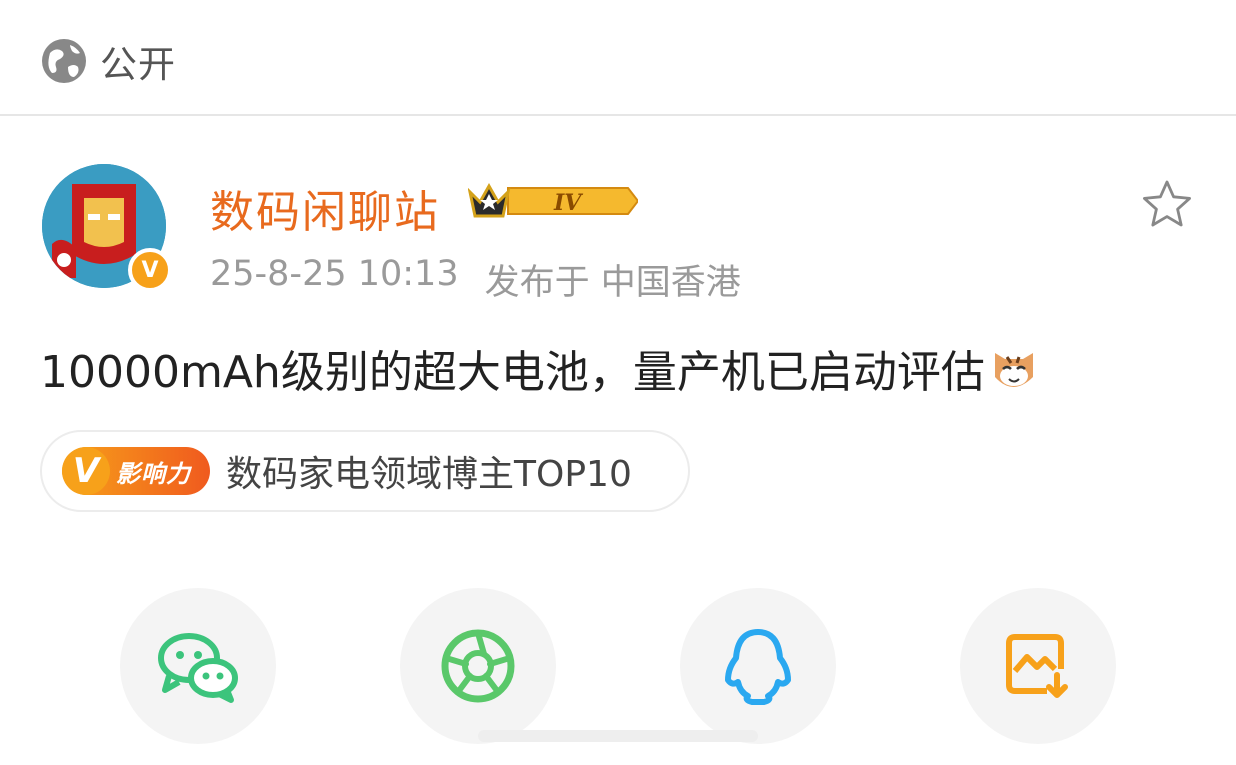 The height and width of the screenshot is (765, 1236). I want to click on post-text: 10000mAh级别的超大电池，量产机已启动评估, so click(512, 372).